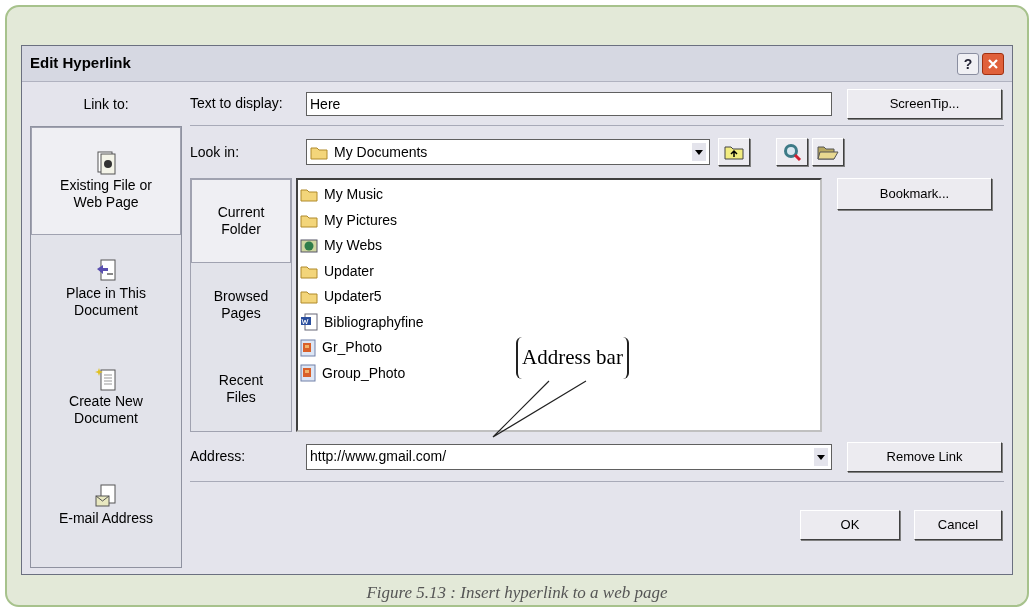 This screenshot has height=612, width=1034. I want to click on address-label: Address:, so click(218, 456).